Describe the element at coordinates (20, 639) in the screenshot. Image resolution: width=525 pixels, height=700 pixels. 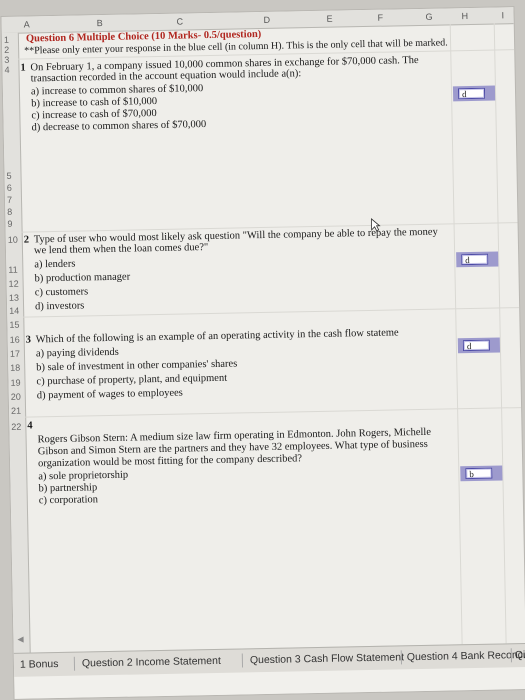
I see `scroll-left-arrow-icon: ◀` at that location.